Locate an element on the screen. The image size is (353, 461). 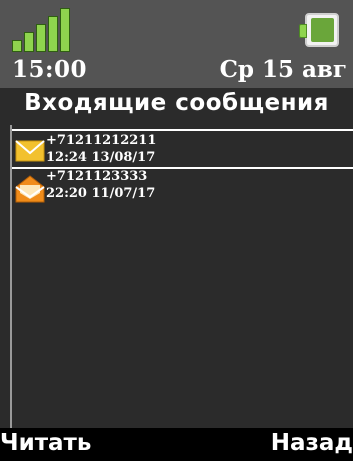
message-row: +71211212211 12:24 13/08/17 is located at coordinates (182, 149).